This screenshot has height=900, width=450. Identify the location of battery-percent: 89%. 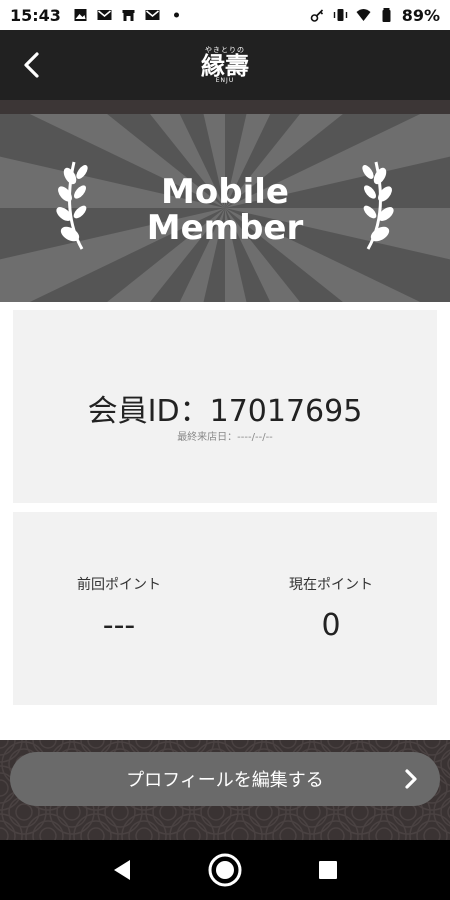
(420, 15).